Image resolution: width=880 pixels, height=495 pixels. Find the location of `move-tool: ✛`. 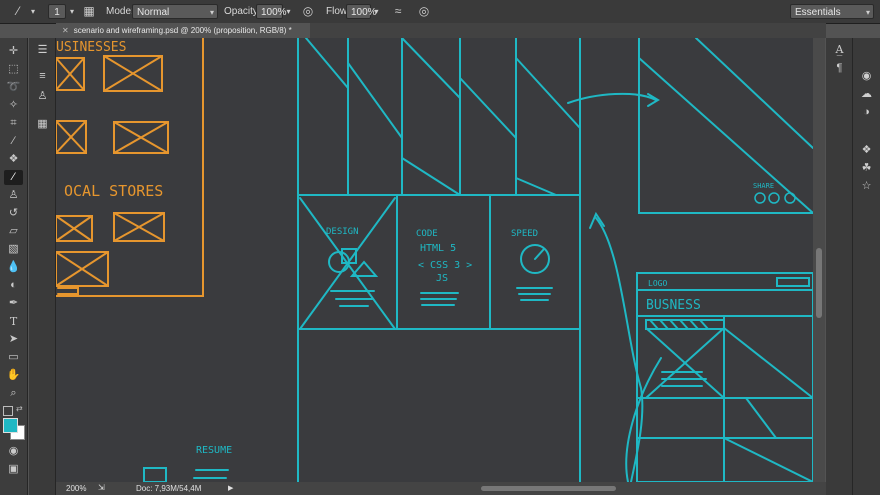

move-tool: ✛ is located at coordinates (13, 51).